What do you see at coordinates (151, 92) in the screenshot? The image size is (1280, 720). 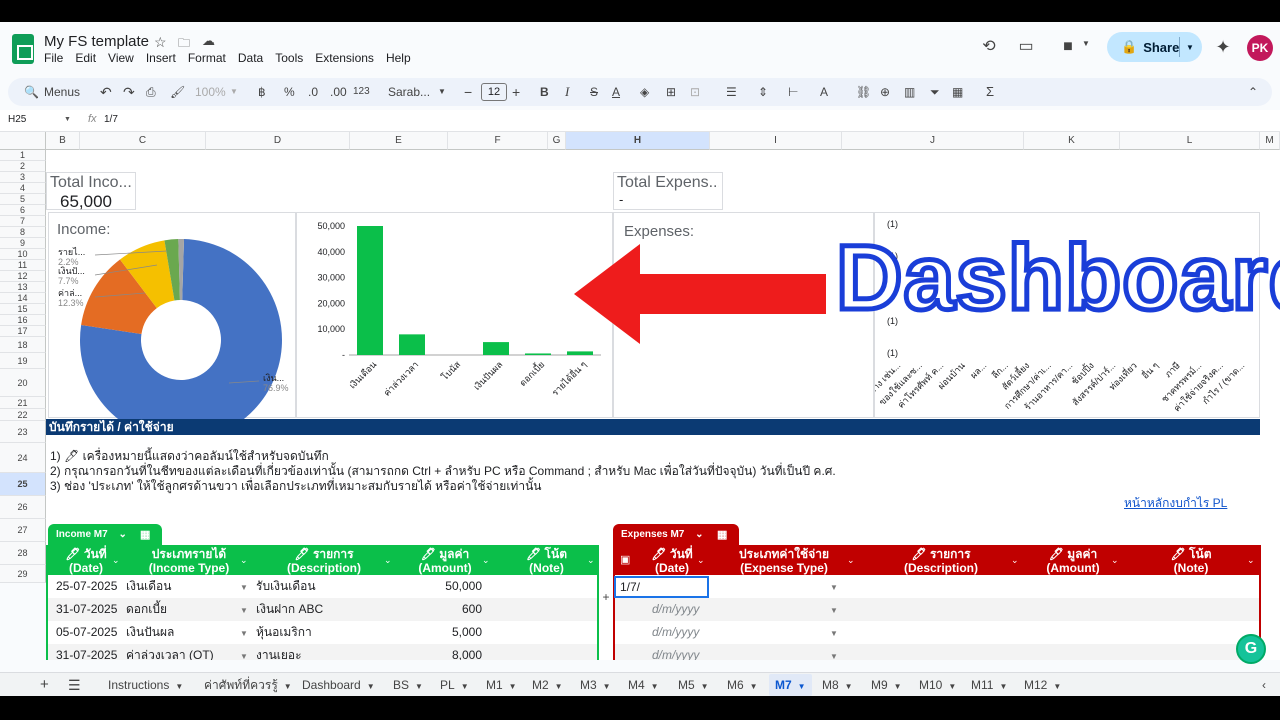 I see `print-icon: ⎙` at bounding box center [151, 92].